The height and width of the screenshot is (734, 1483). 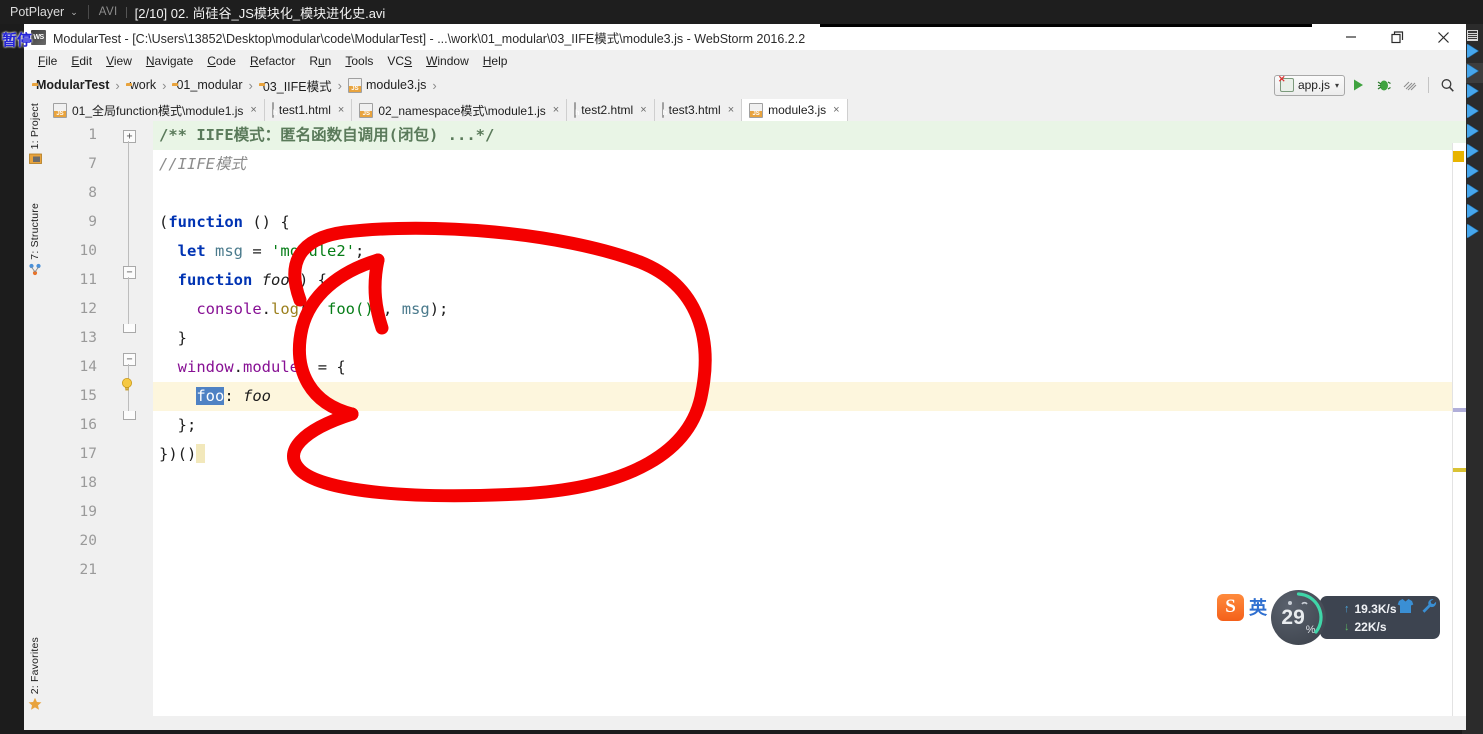 What do you see at coordinates (130, 425) in the screenshot?
I see `fold-gutter: + − −` at bounding box center [130, 425].